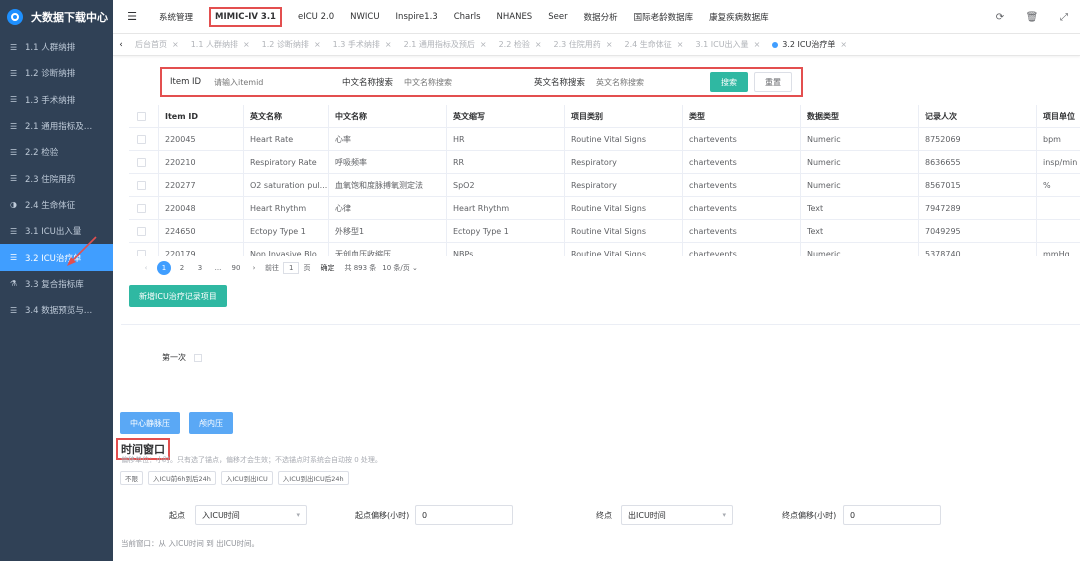 This screenshot has width=1080, height=561. What do you see at coordinates (515, 17) in the screenshot?
I see `db-tab: NHANES` at bounding box center [515, 17].